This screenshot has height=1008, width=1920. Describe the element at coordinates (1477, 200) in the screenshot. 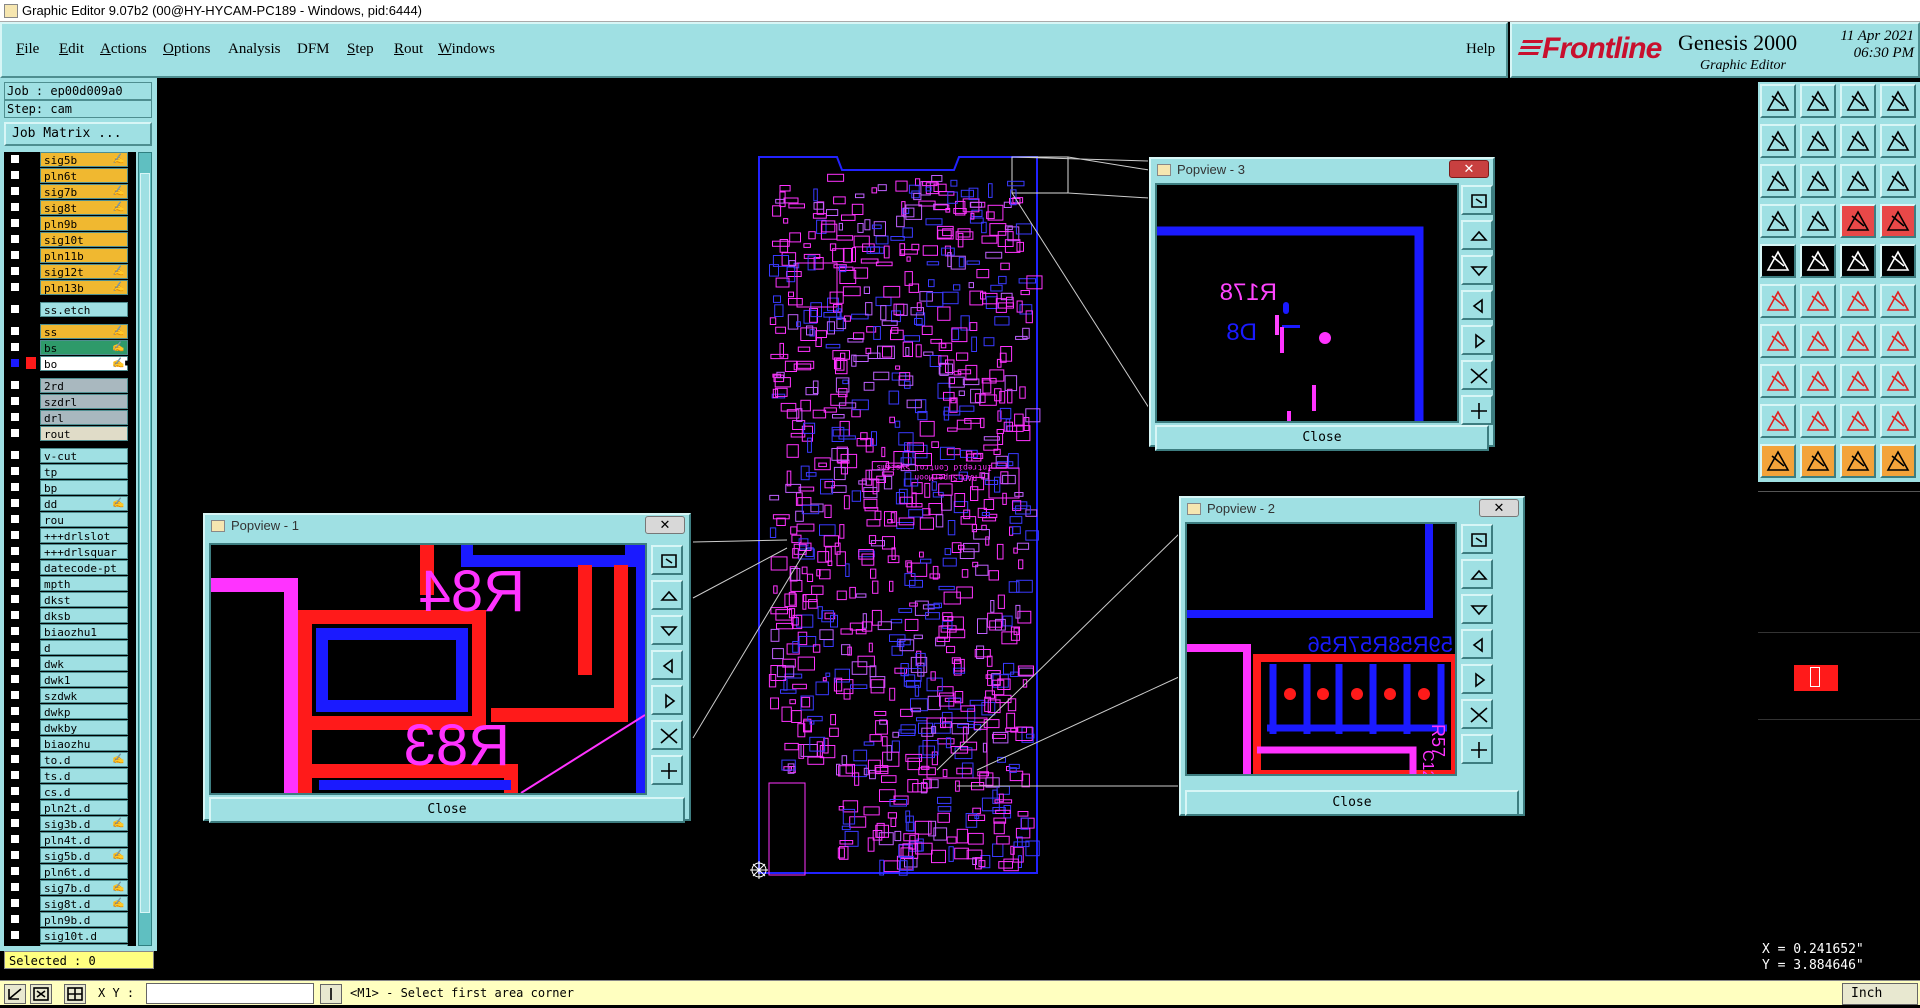

I see `zoom-in-icon` at that location.